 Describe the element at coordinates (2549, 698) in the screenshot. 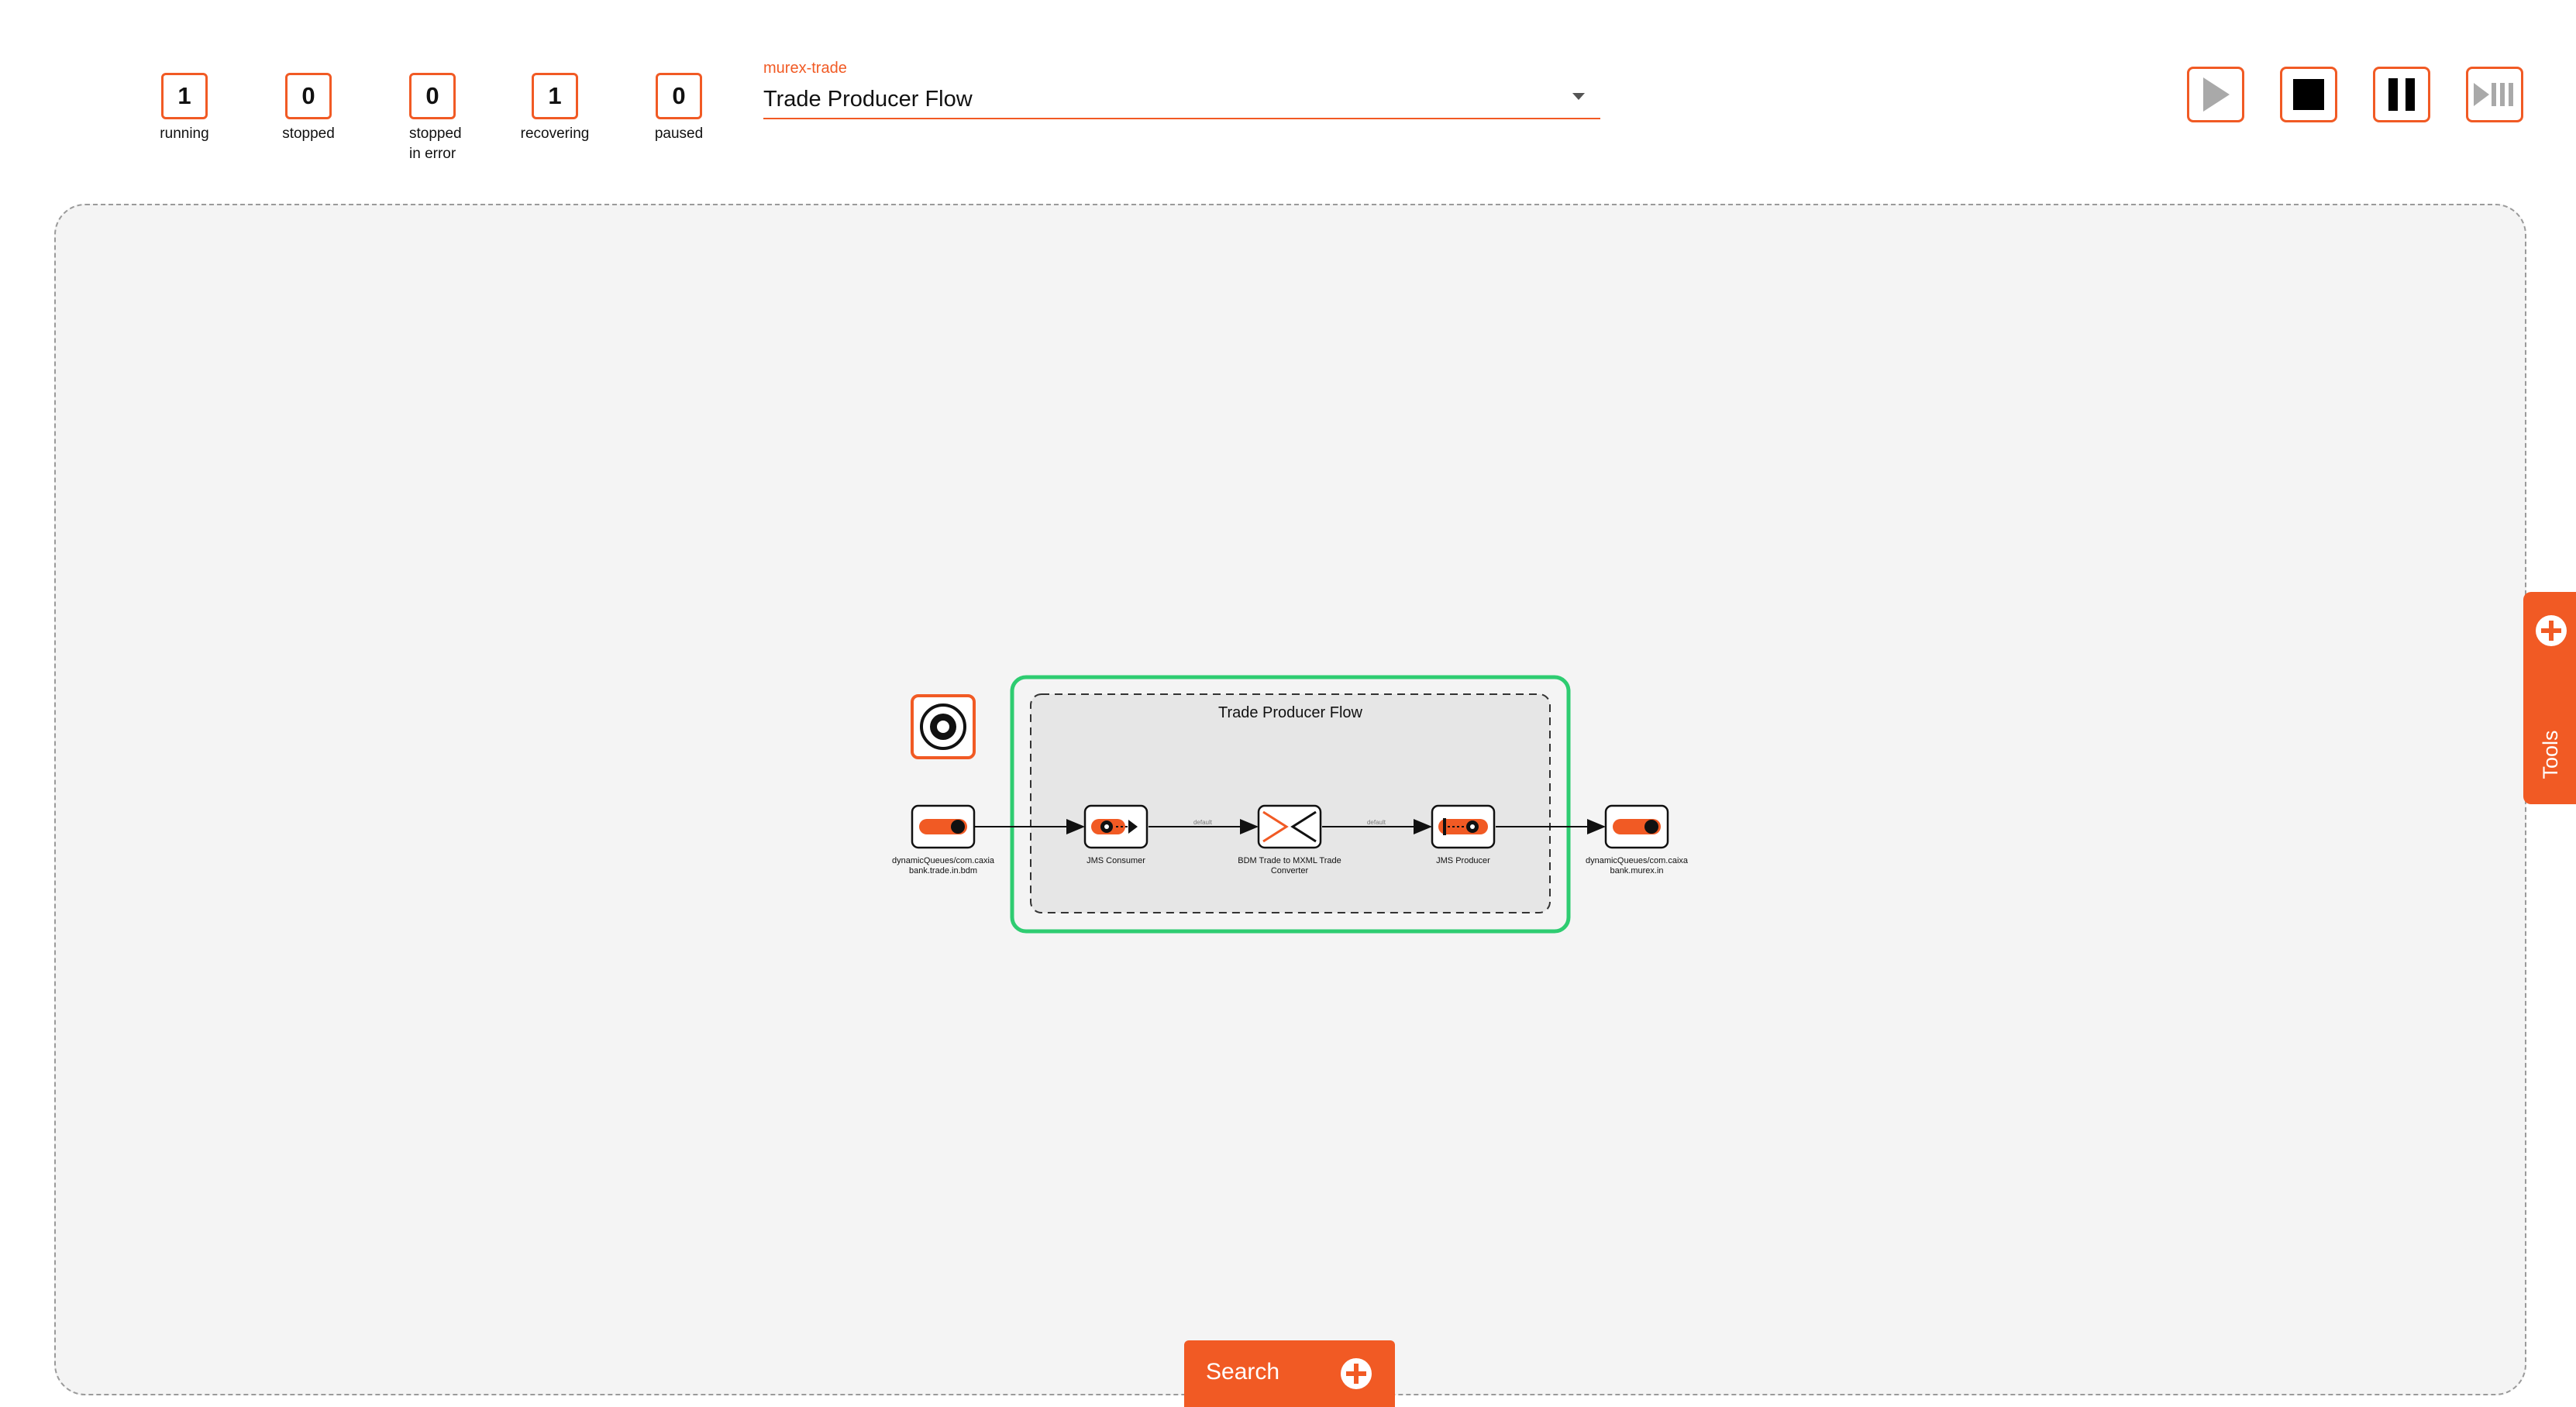

I see `tools-tab: Tools` at that location.